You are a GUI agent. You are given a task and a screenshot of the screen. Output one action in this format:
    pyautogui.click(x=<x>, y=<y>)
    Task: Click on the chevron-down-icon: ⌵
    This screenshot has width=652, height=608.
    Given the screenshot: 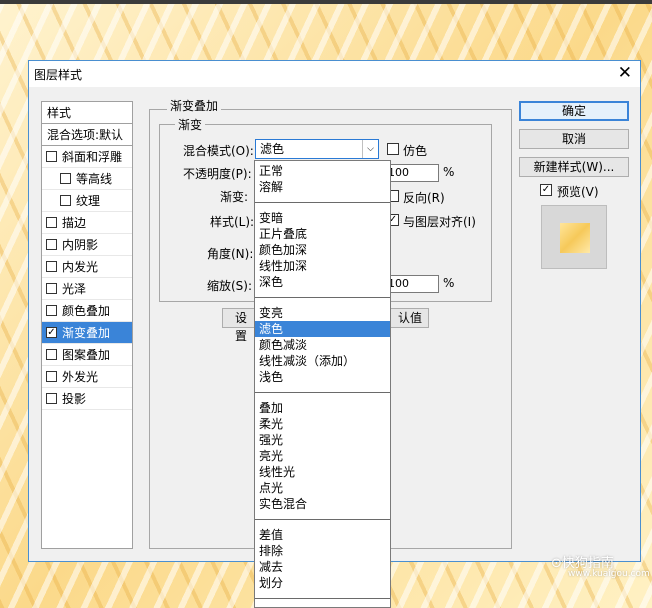 What is the action you would take?
    pyautogui.click(x=370, y=149)
    